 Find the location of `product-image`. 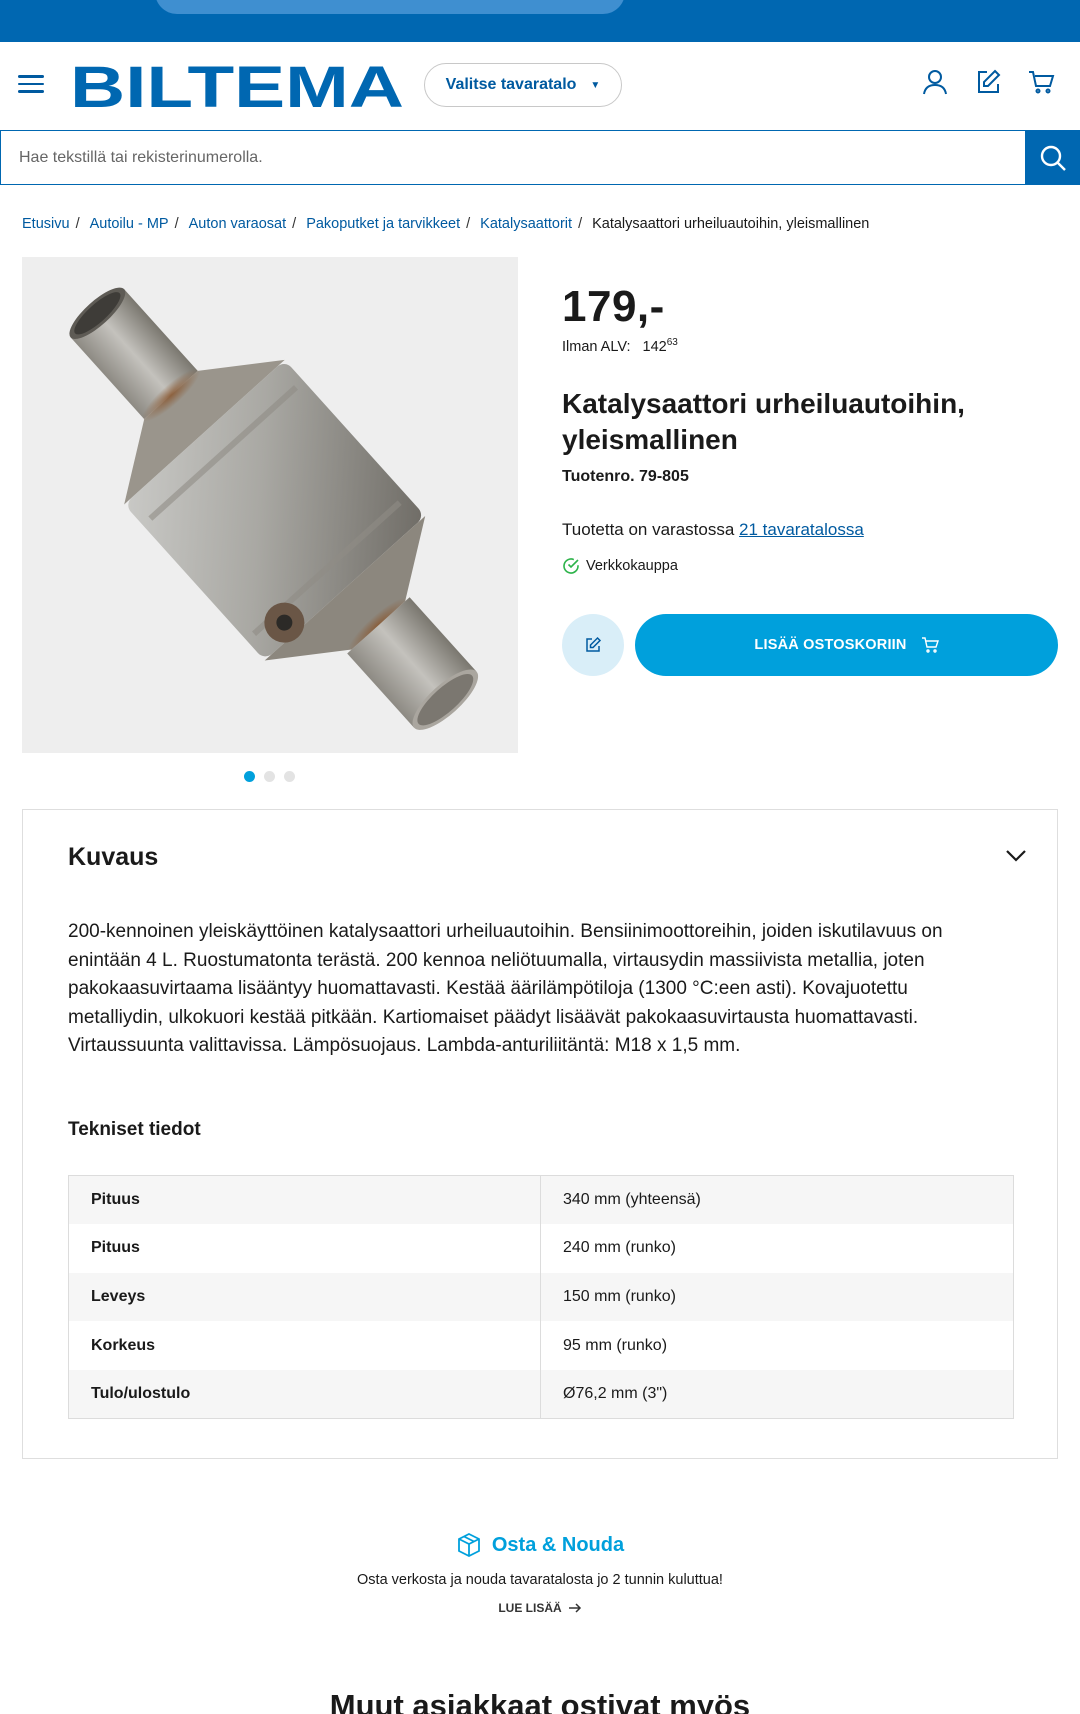

product-image is located at coordinates (270, 505).